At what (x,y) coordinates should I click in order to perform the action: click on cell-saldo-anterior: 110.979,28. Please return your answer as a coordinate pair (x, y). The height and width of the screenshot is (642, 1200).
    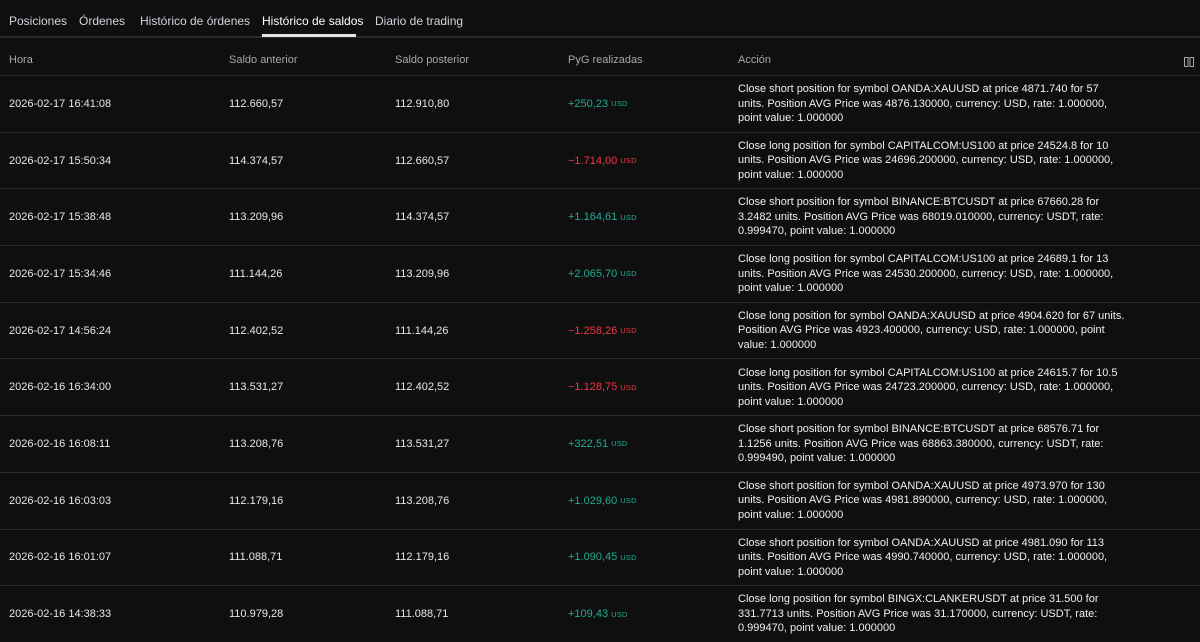
    Looking at the image, I should click on (256, 614).